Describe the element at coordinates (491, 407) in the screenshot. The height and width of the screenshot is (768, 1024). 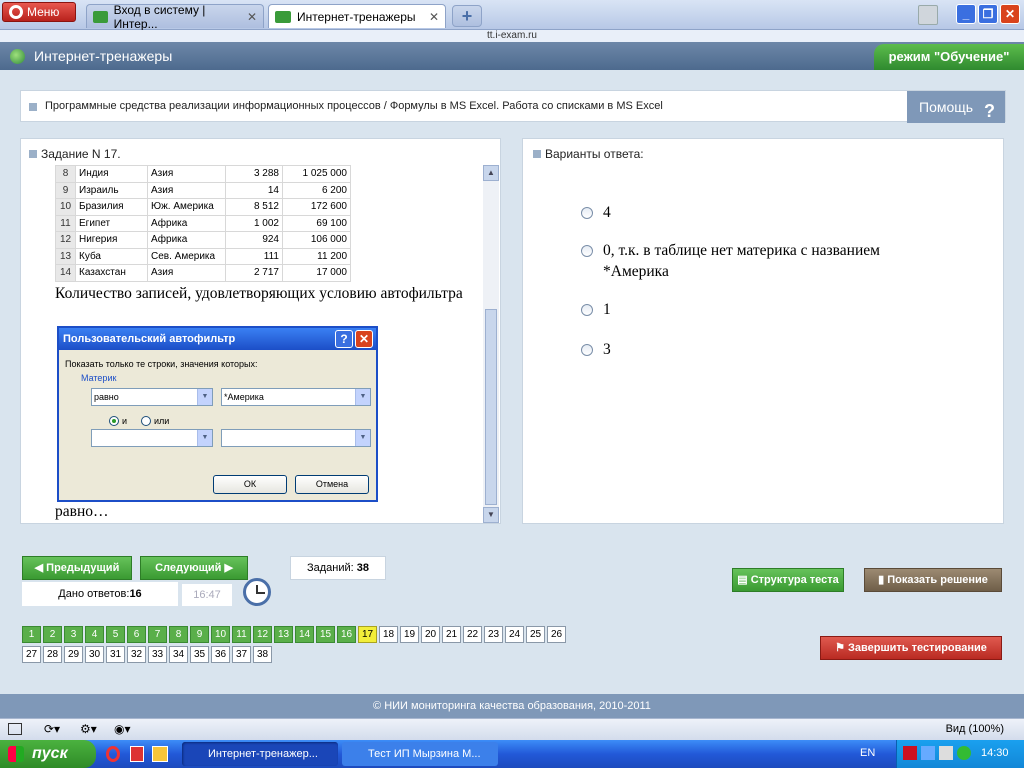
I see `scroll-thumb` at that location.